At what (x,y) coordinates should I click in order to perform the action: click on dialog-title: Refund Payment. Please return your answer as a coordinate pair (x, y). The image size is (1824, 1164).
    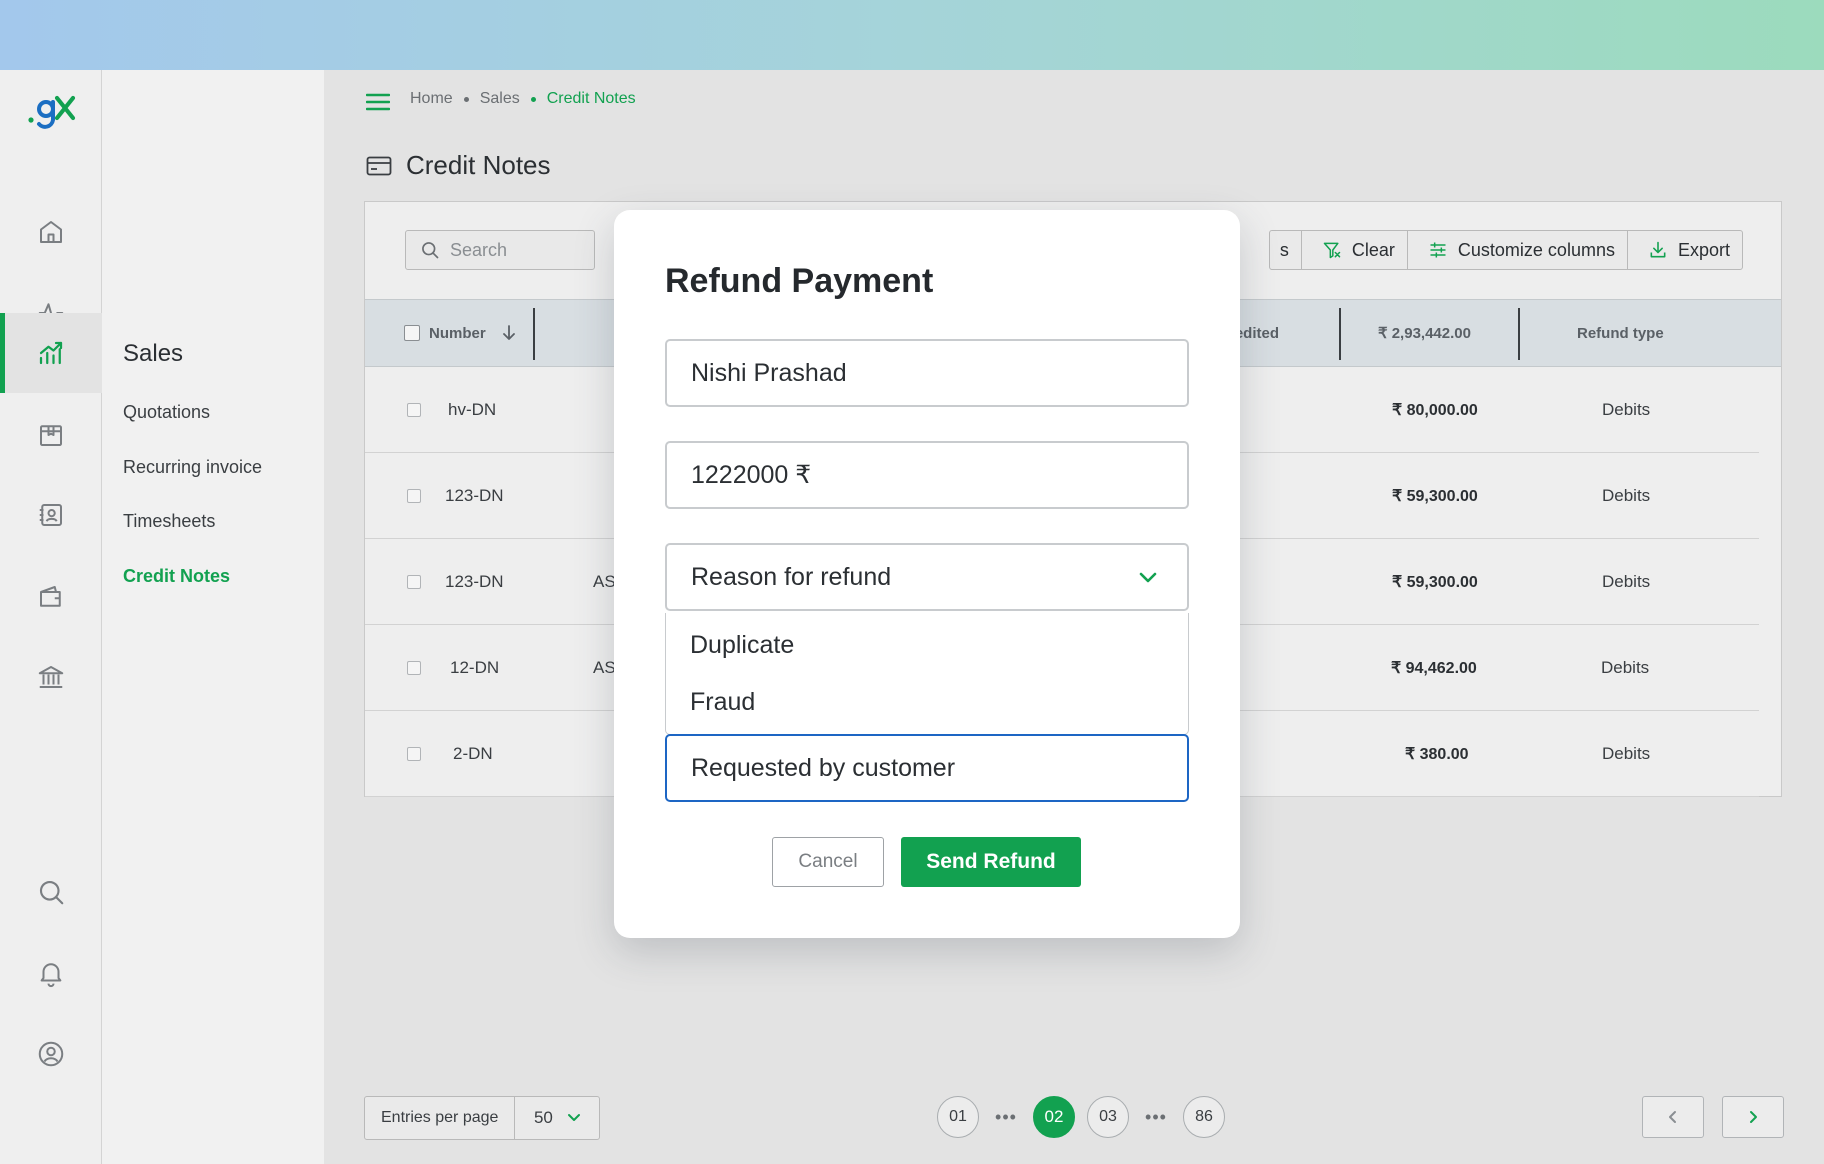
    Looking at the image, I should click on (799, 281).